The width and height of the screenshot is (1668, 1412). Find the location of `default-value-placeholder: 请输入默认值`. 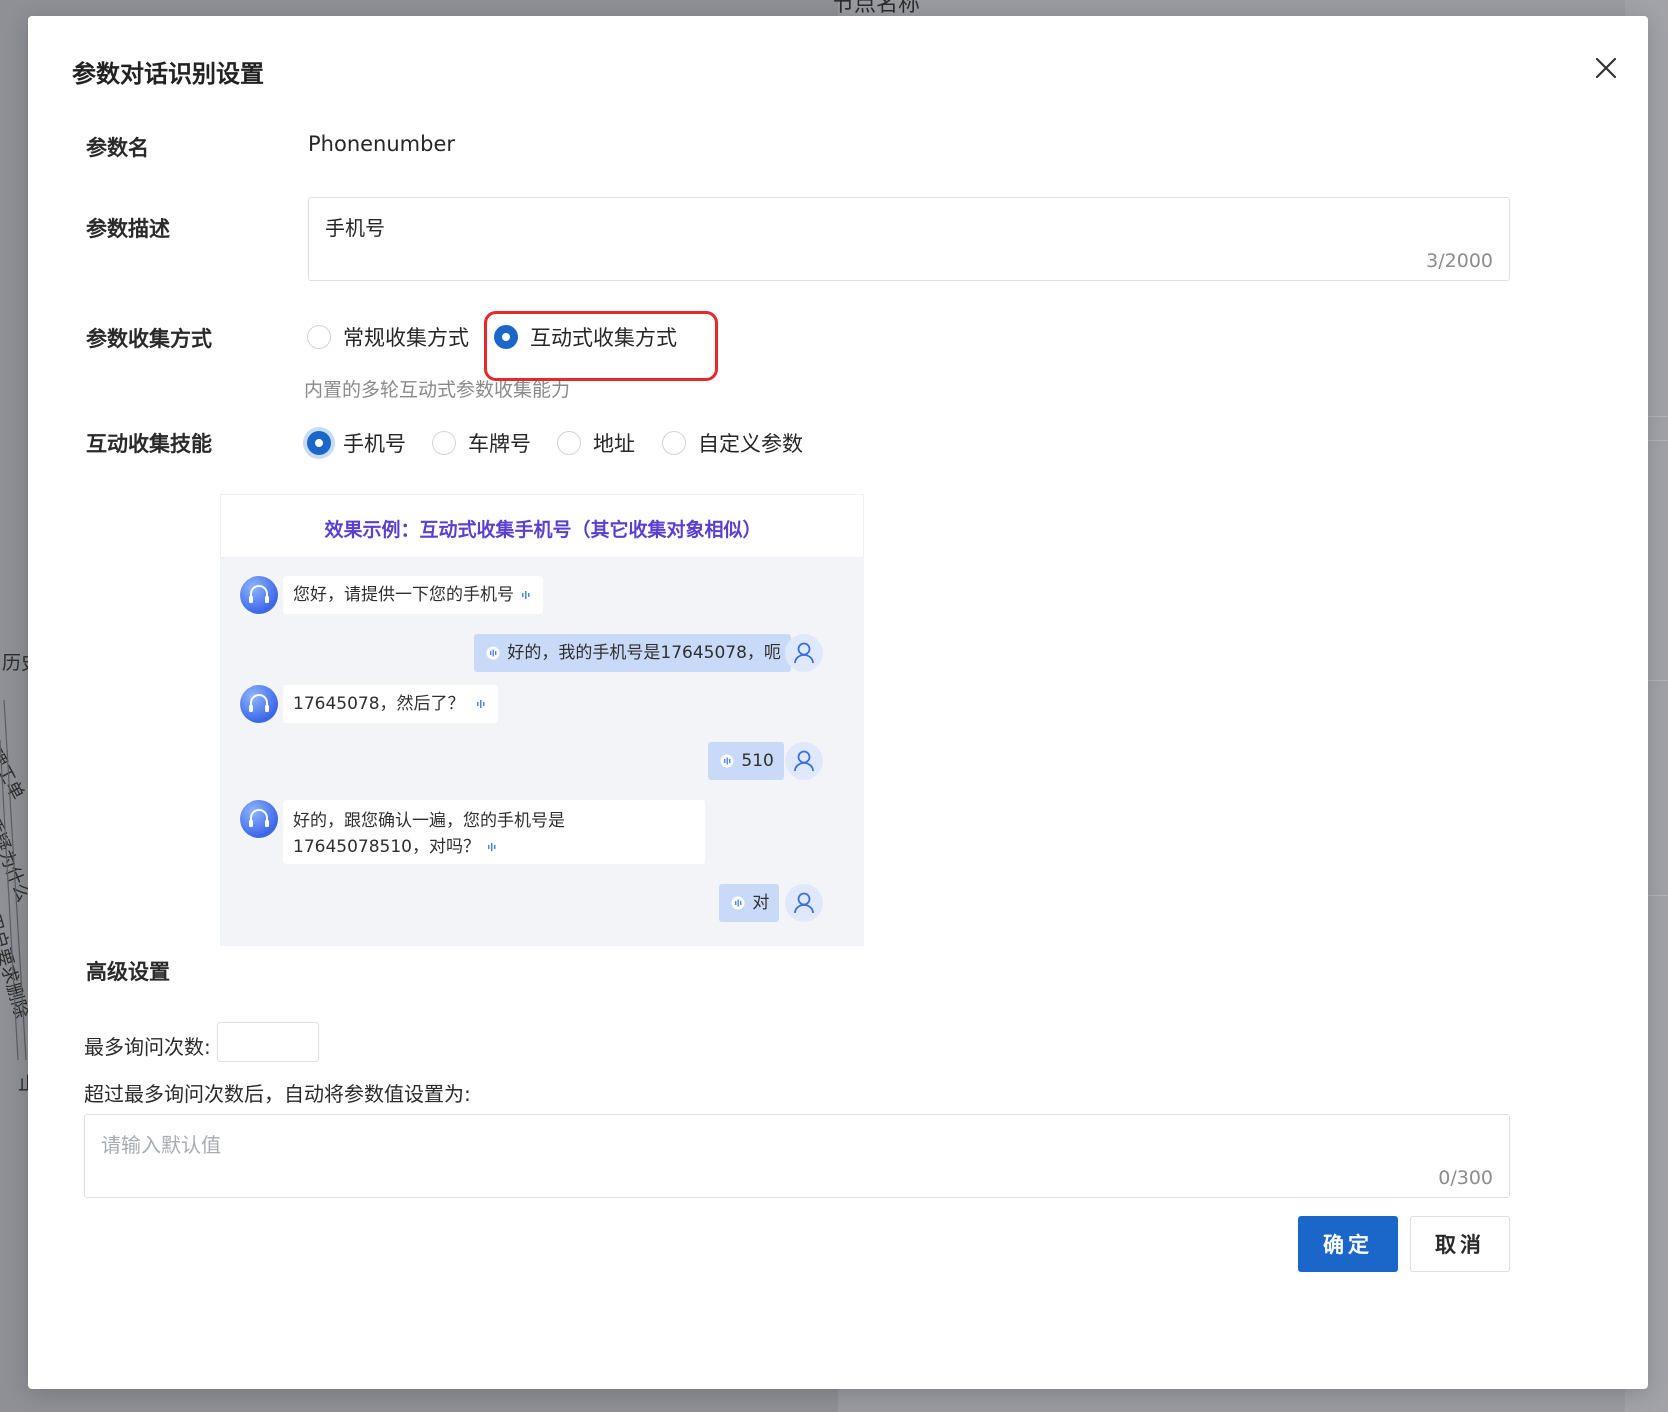

default-value-placeholder: 请输入默认值 is located at coordinates (161, 1145).